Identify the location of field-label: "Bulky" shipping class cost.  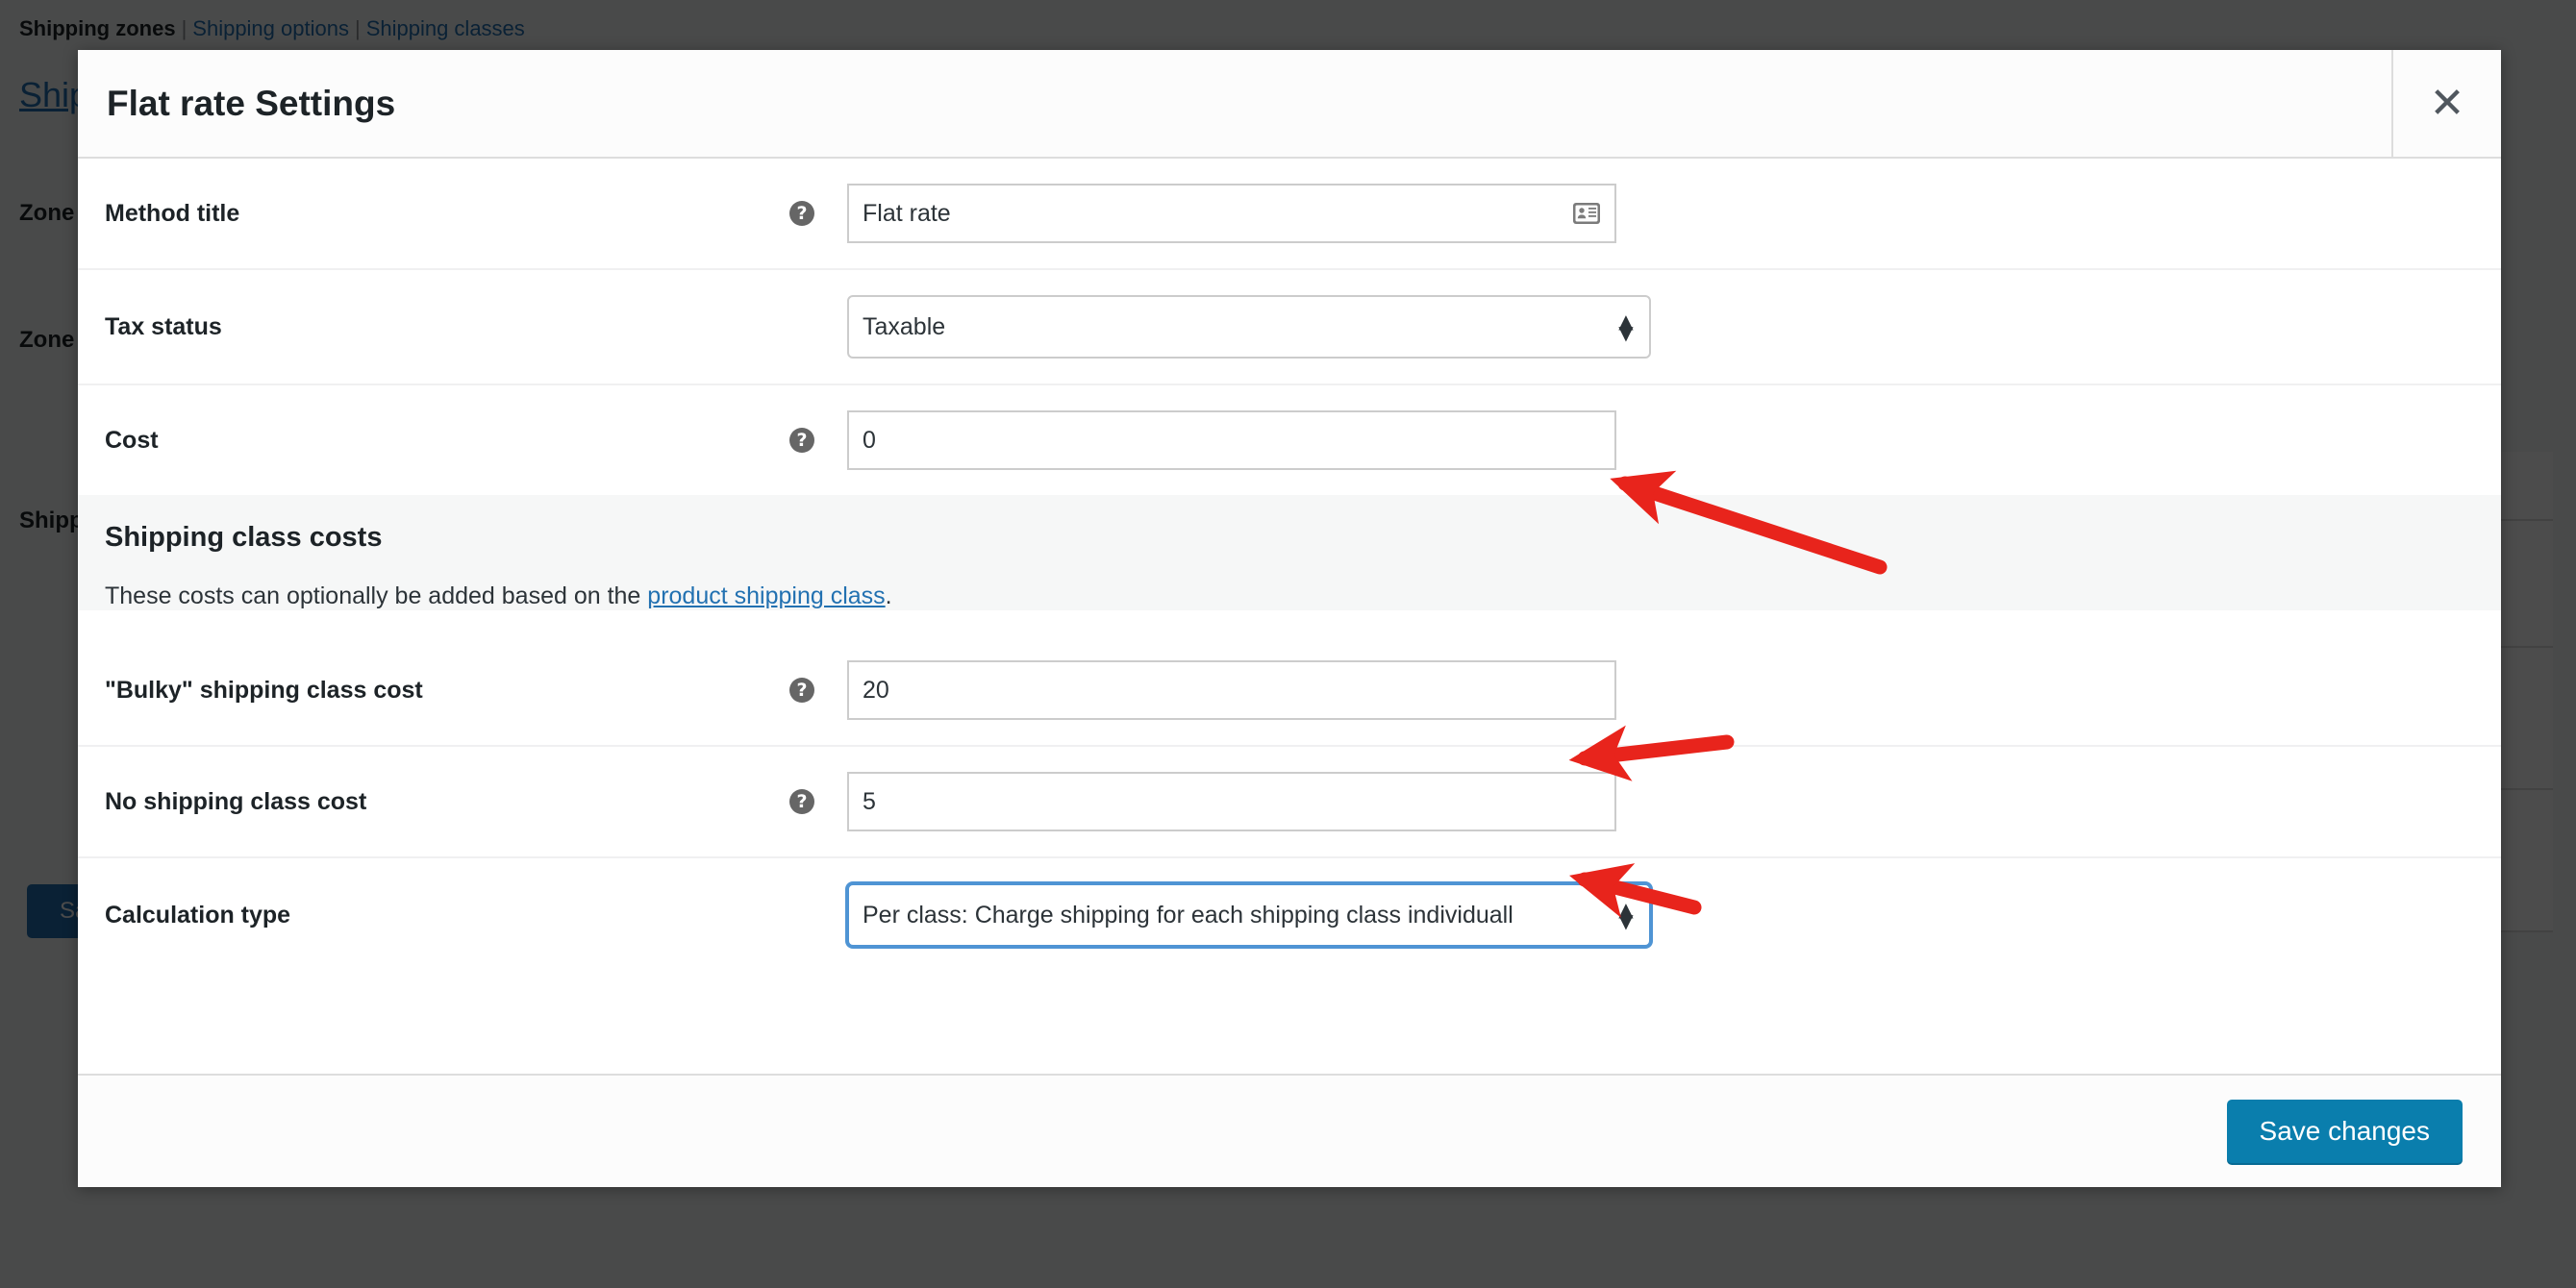
(264, 690).